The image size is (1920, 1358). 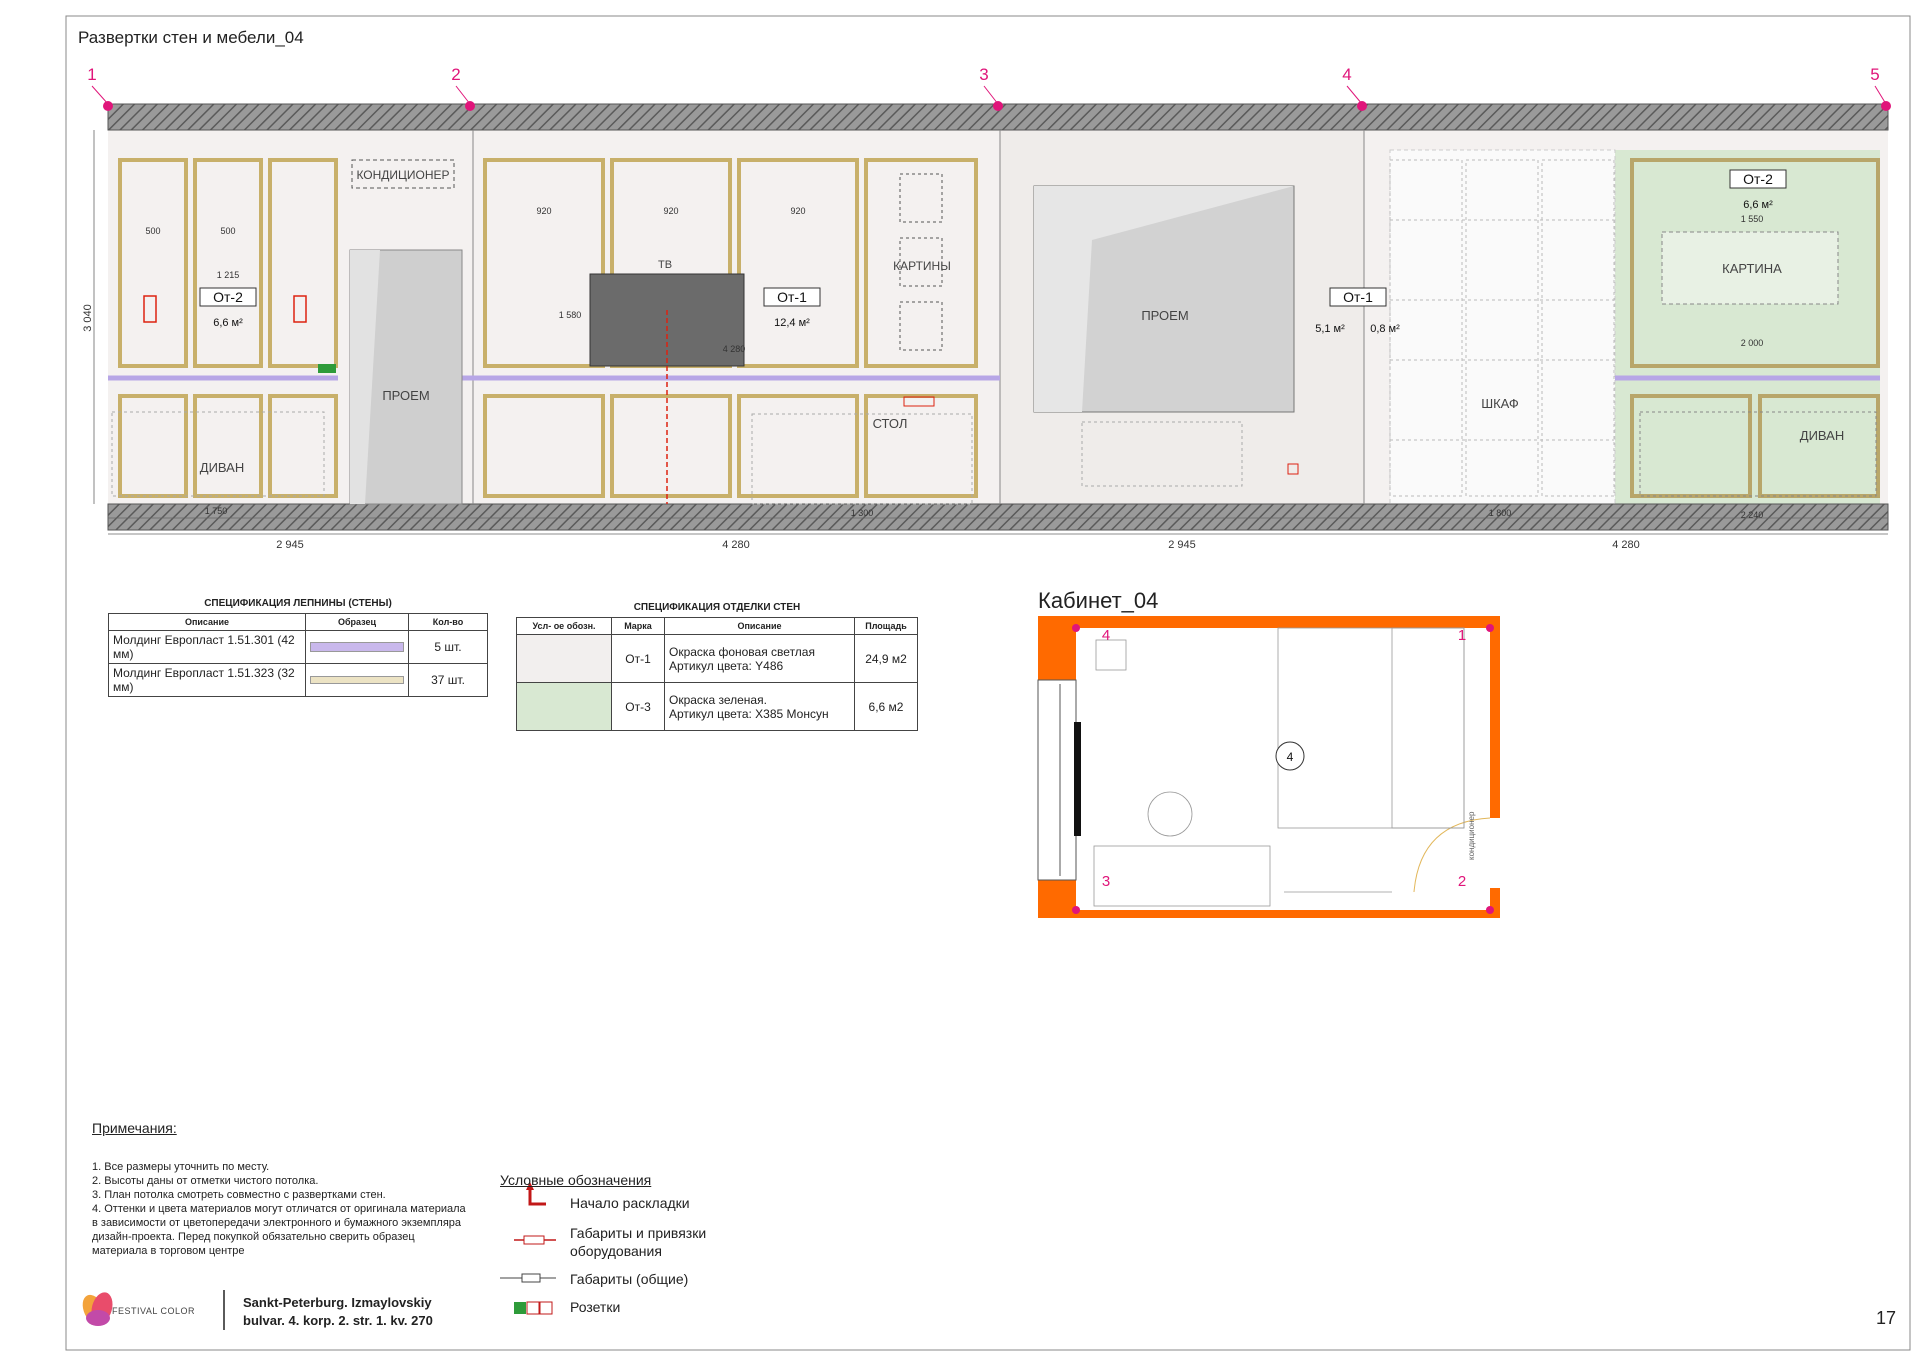 What do you see at coordinates (298, 603) in the screenshot?
I see `spec-molding-title: СПЕЦИФИКАЦИЯ ЛЕПНИНЫ (СТЕНЫ)` at bounding box center [298, 603].